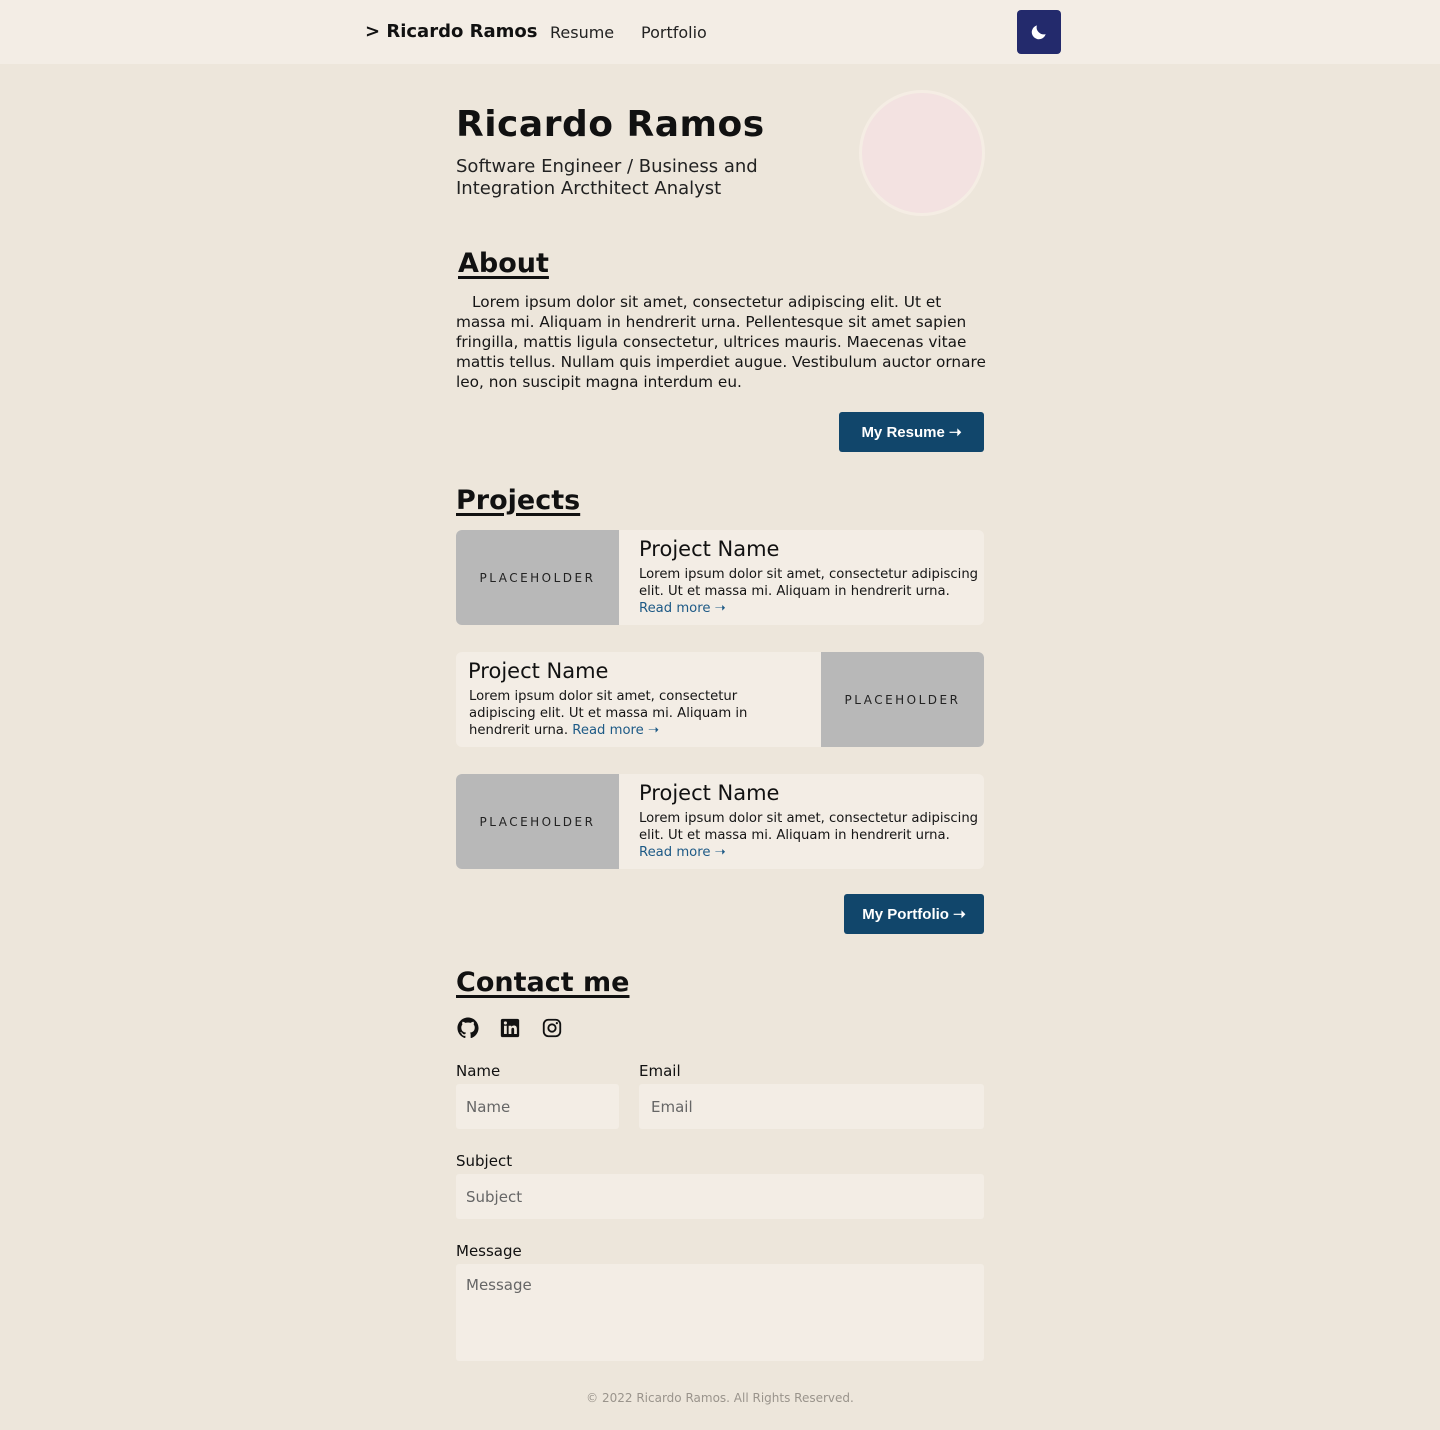  Describe the element at coordinates (543, 982) in the screenshot. I see `contact-heading: Contact me` at that location.